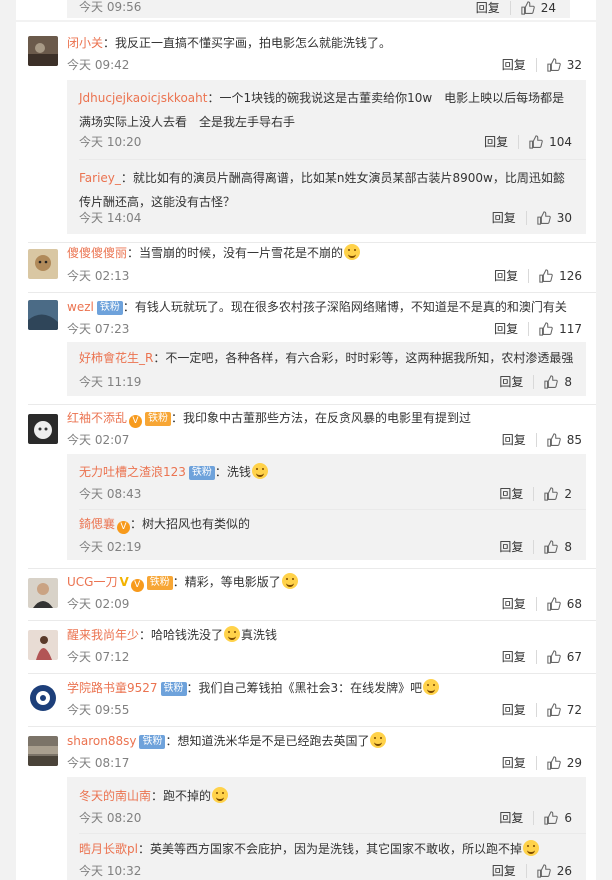 The height and width of the screenshot is (880, 612). What do you see at coordinates (100, 178) in the screenshot?
I see `username: Fariey_` at bounding box center [100, 178].